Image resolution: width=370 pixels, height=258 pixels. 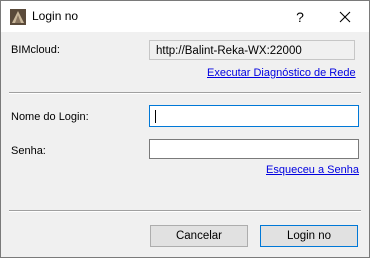 I want to click on window-title: Login no, so click(x=55, y=16).